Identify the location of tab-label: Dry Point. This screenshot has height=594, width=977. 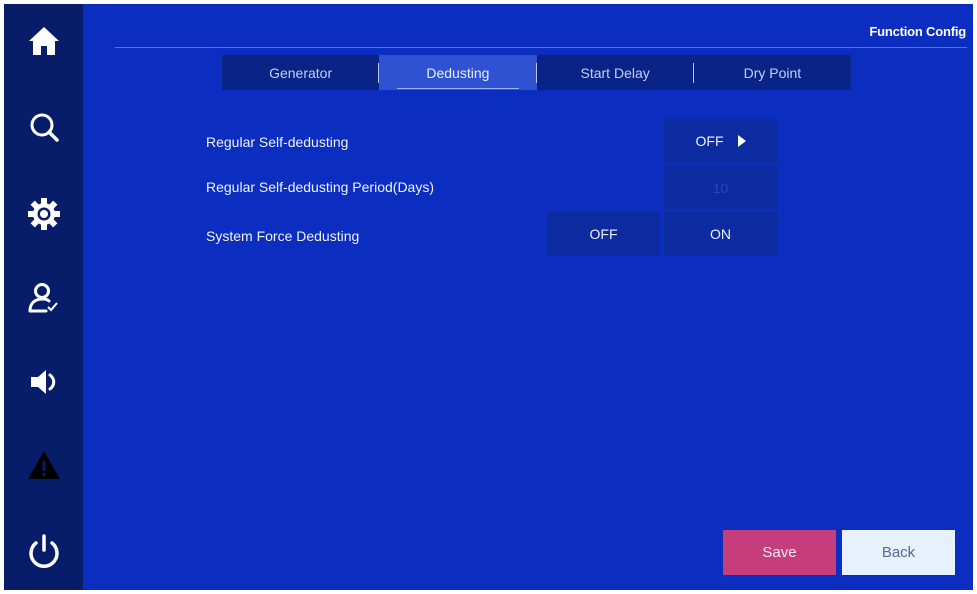
(772, 72).